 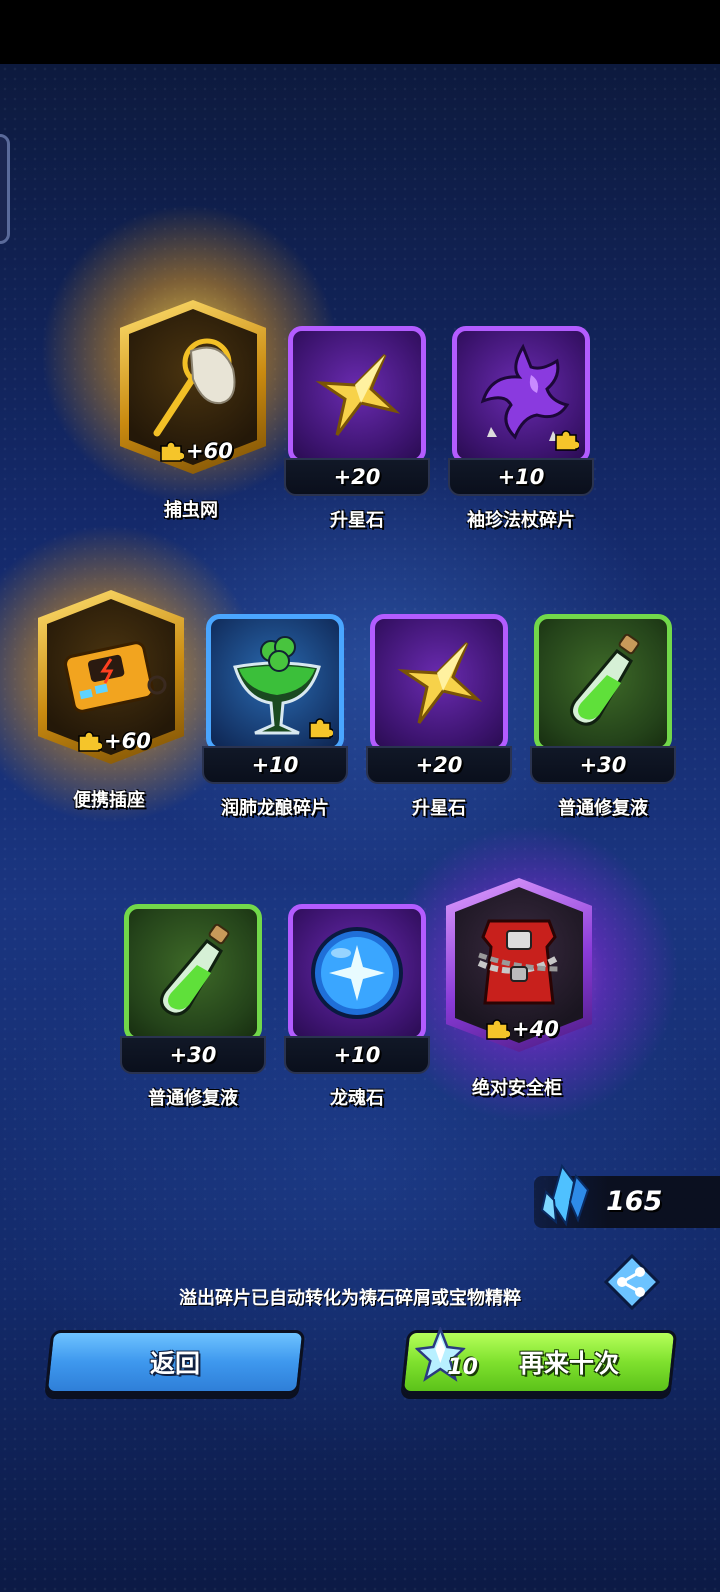 I want to click on reward-item: +60 便携插座, so click(x=111, y=700).